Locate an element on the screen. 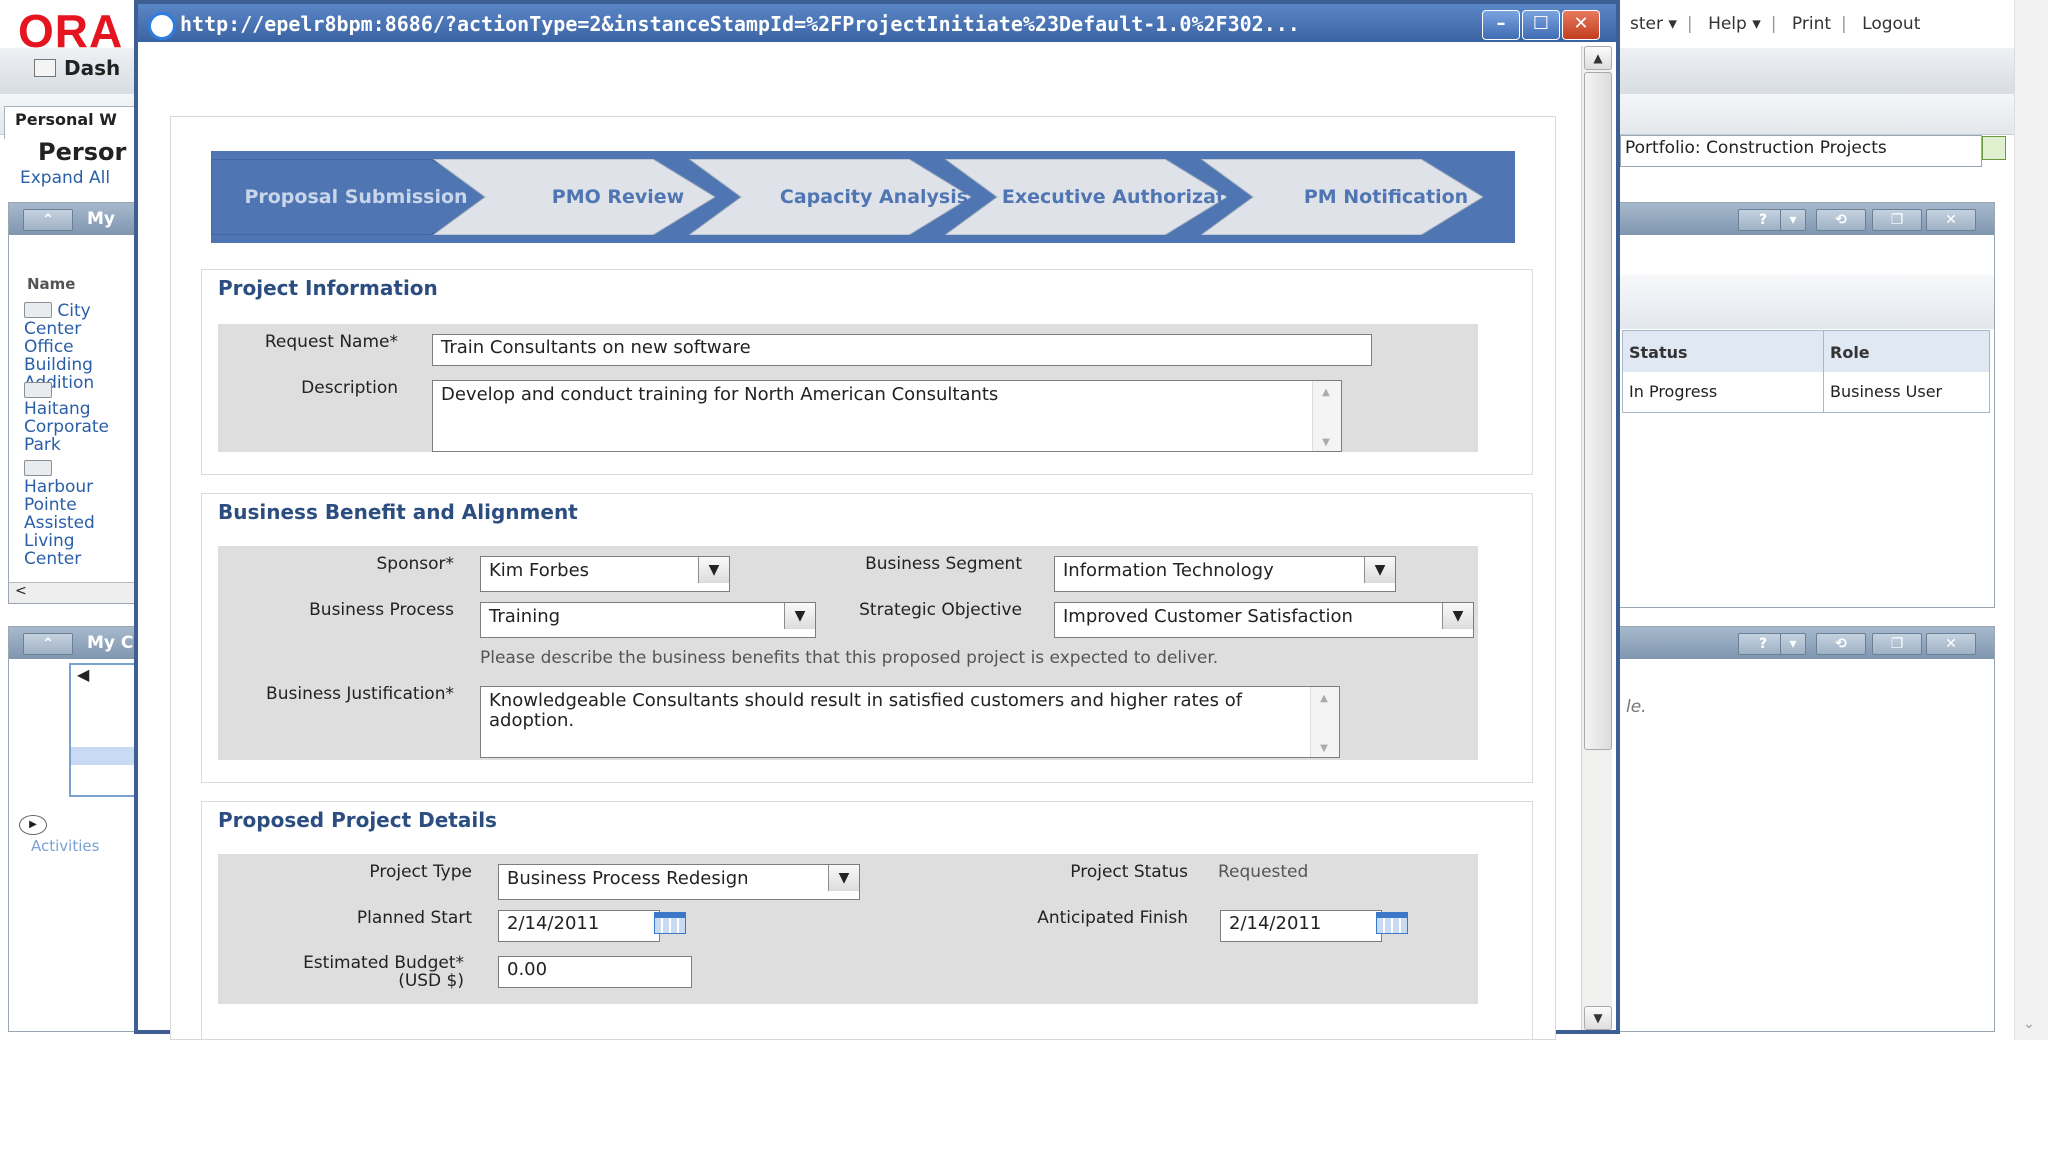 The width and height of the screenshot is (2048, 1152). list-header: Name is located at coordinates (51, 284).